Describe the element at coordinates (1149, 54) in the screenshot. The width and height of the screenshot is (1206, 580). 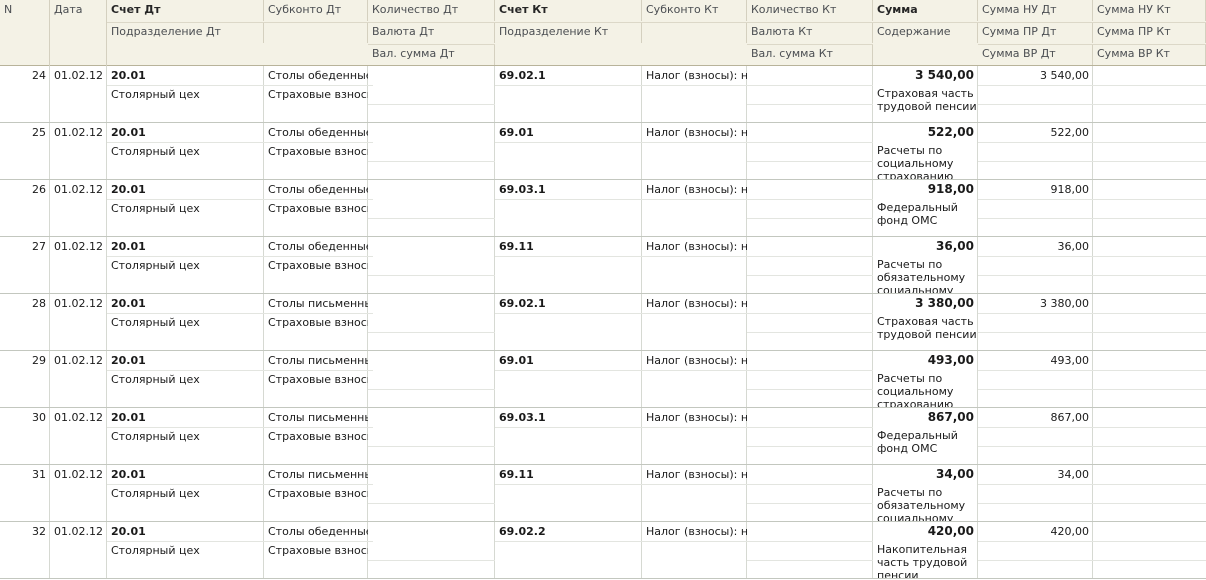
I see `col-header-vr-kt: Сумма ВР Кт` at that location.